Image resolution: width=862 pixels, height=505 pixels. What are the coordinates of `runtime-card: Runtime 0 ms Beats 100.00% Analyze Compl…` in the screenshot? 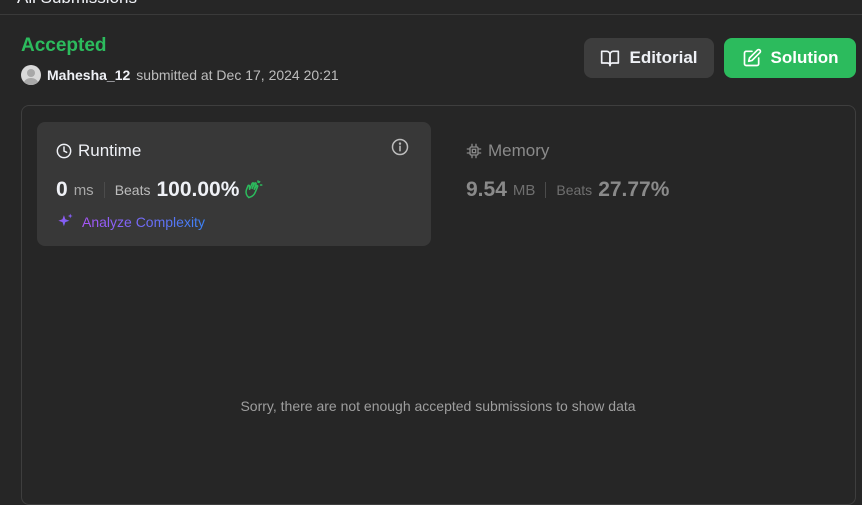 It's located at (234, 184).